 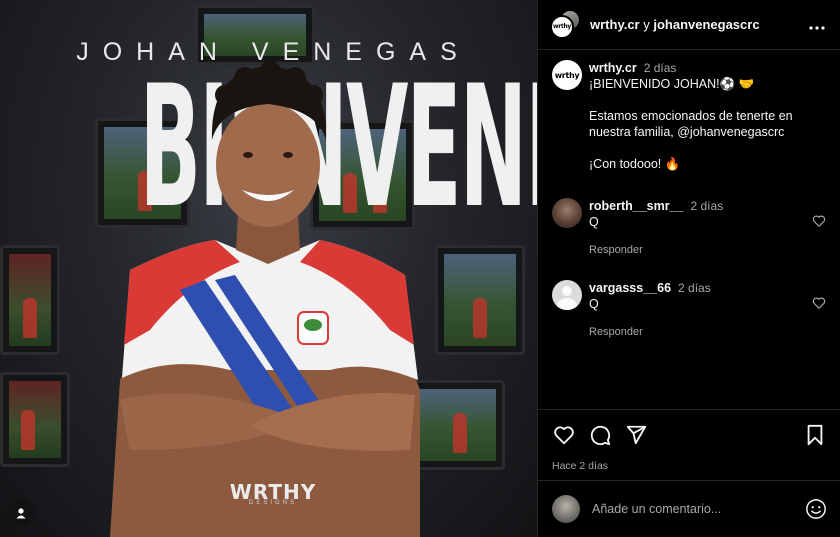 I want to click on comment-item: vargasss__66 2 días Q Responder, so click(x=689, y=310).